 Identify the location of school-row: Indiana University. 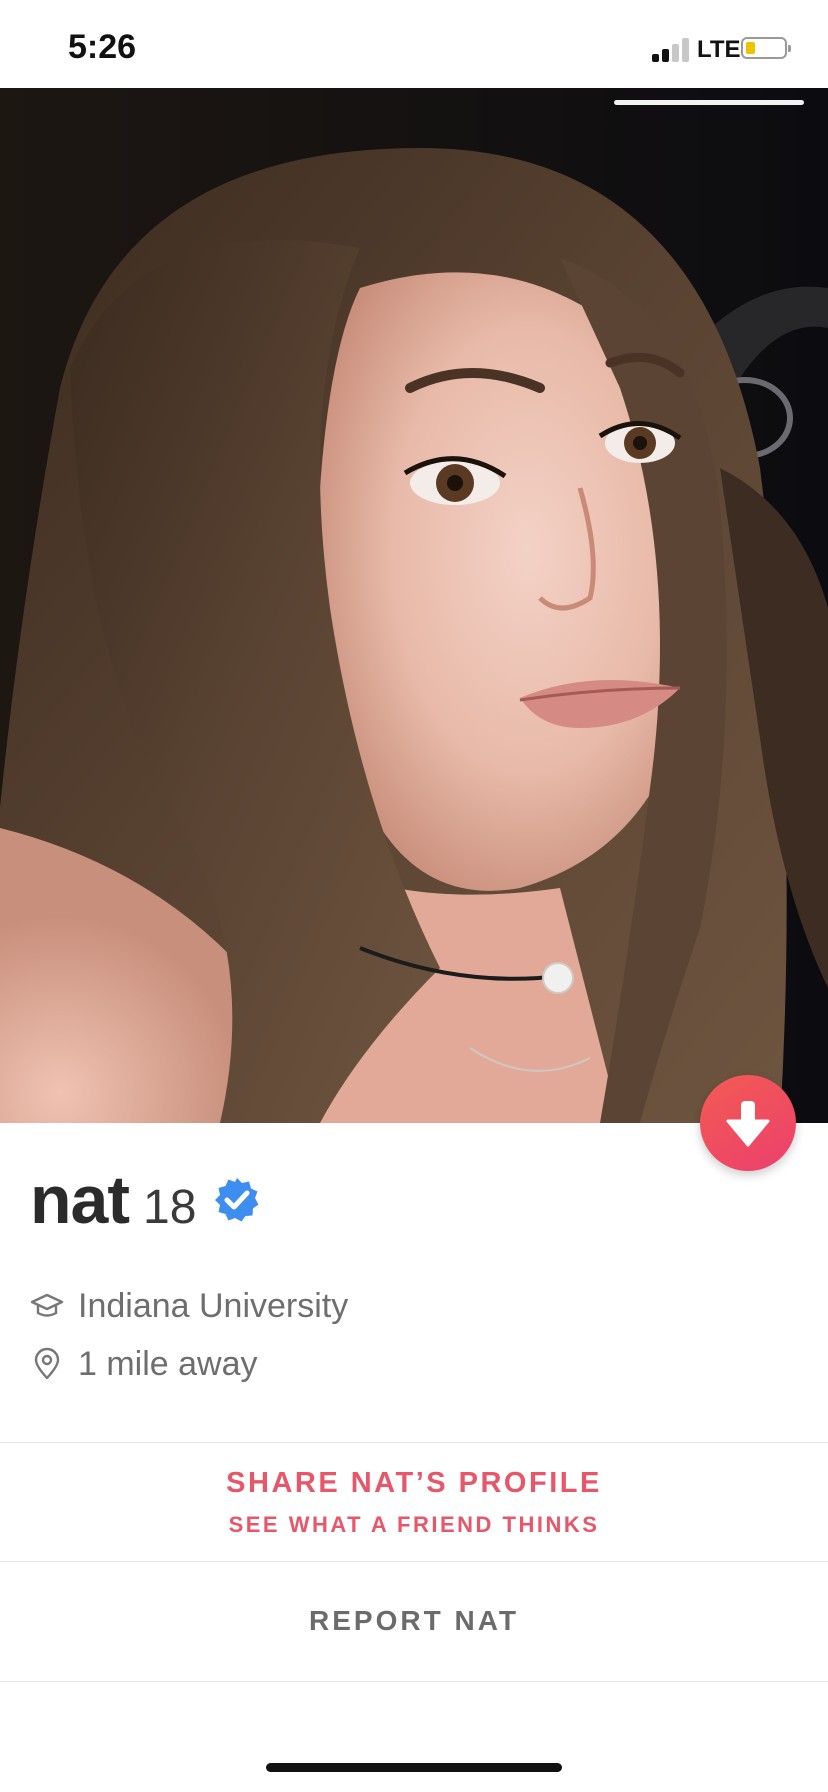
(189, 1306).